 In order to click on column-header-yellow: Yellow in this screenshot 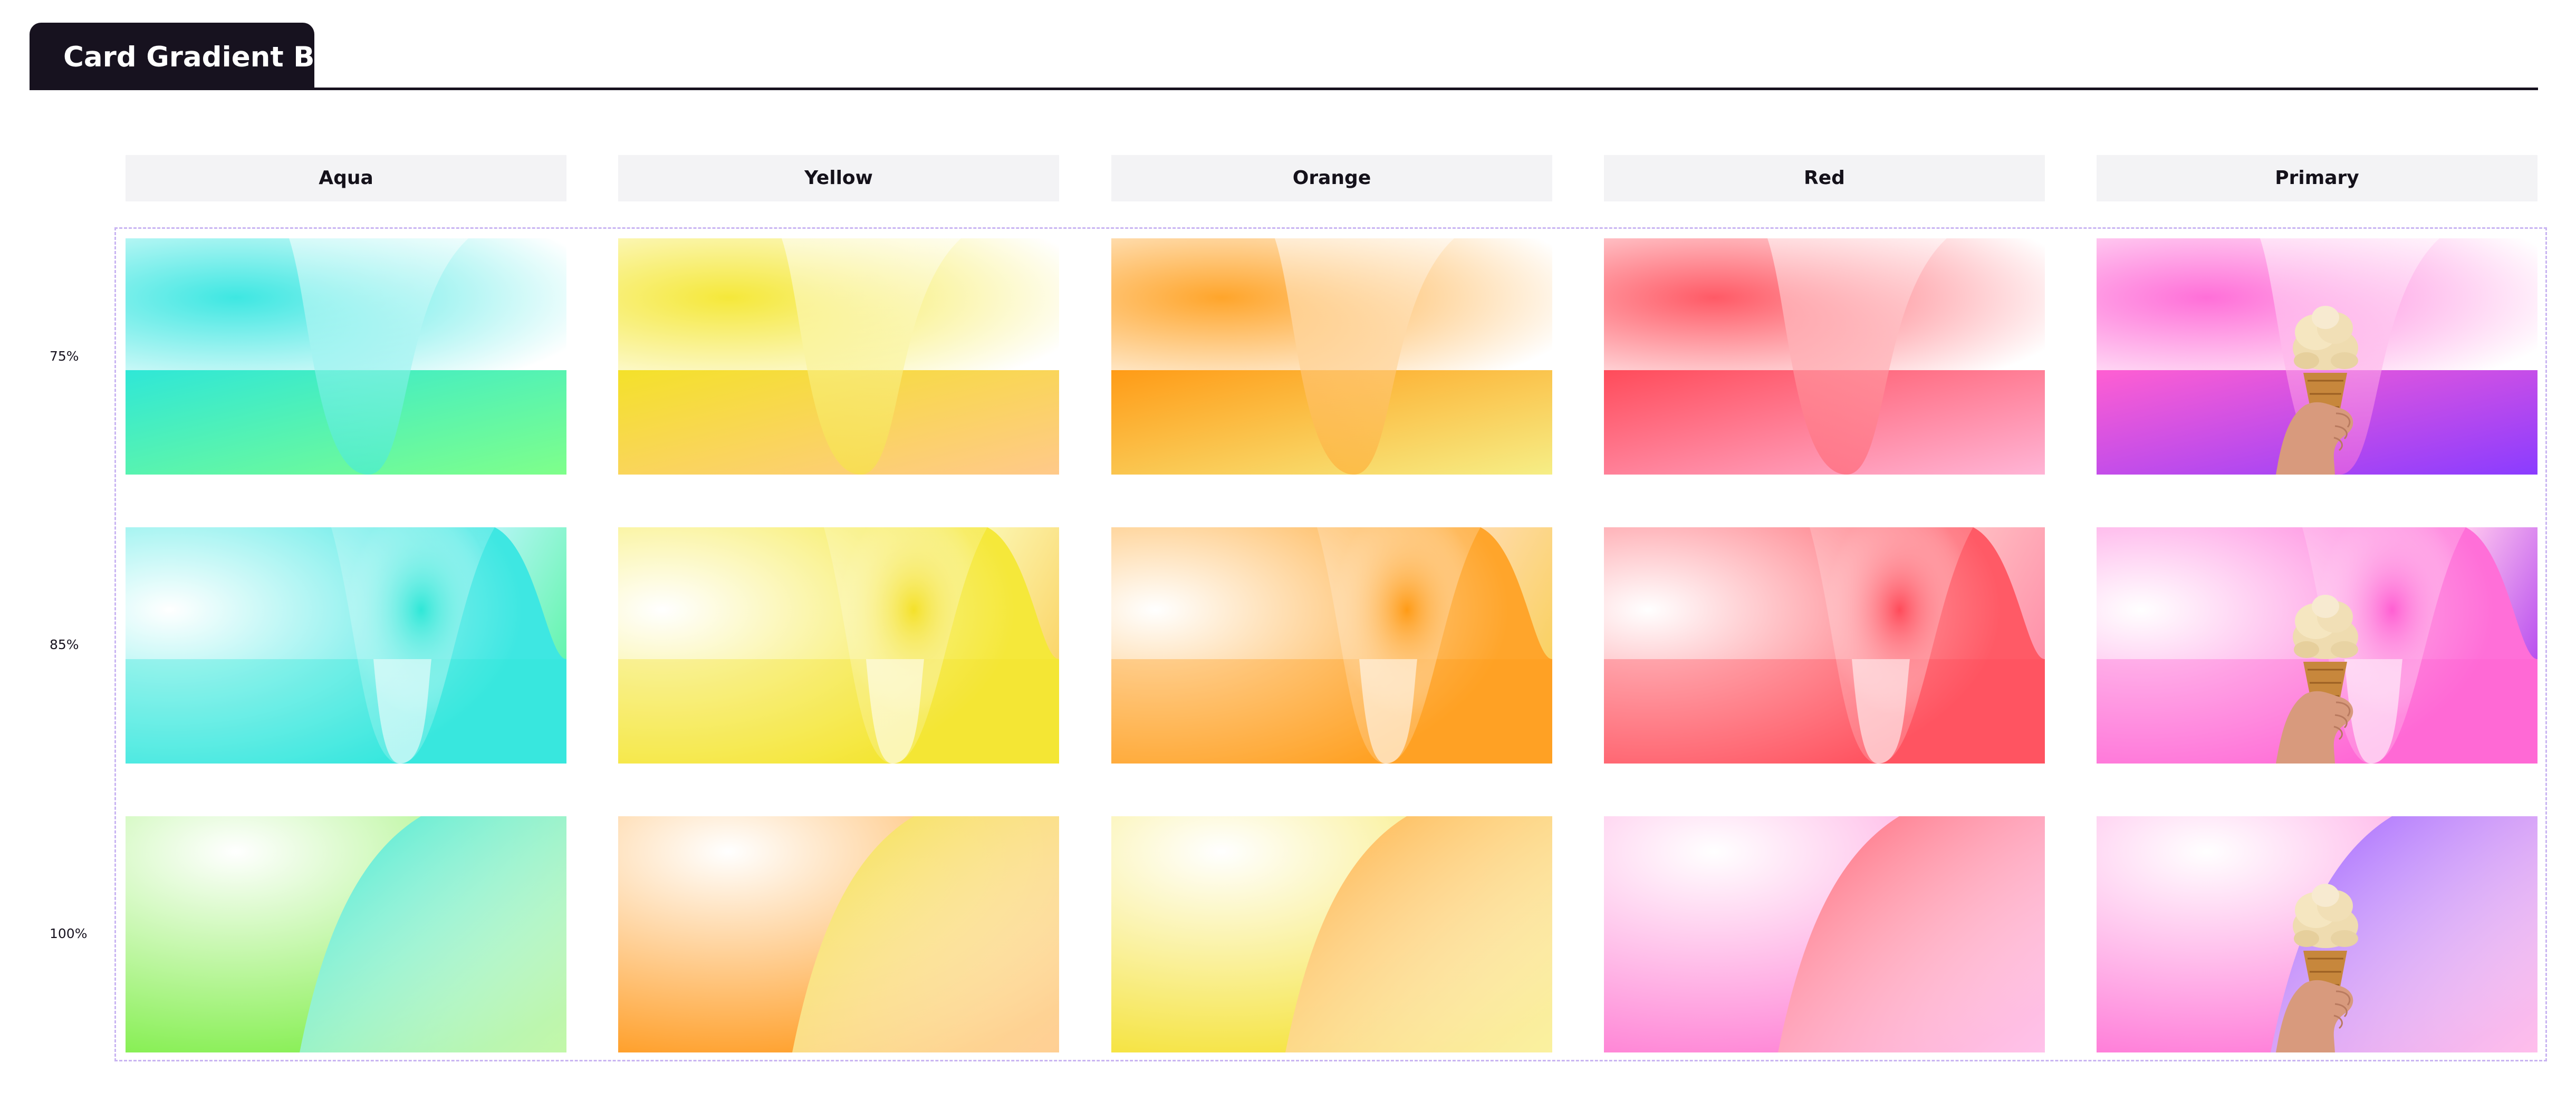, I will do `click(839, 178)`.